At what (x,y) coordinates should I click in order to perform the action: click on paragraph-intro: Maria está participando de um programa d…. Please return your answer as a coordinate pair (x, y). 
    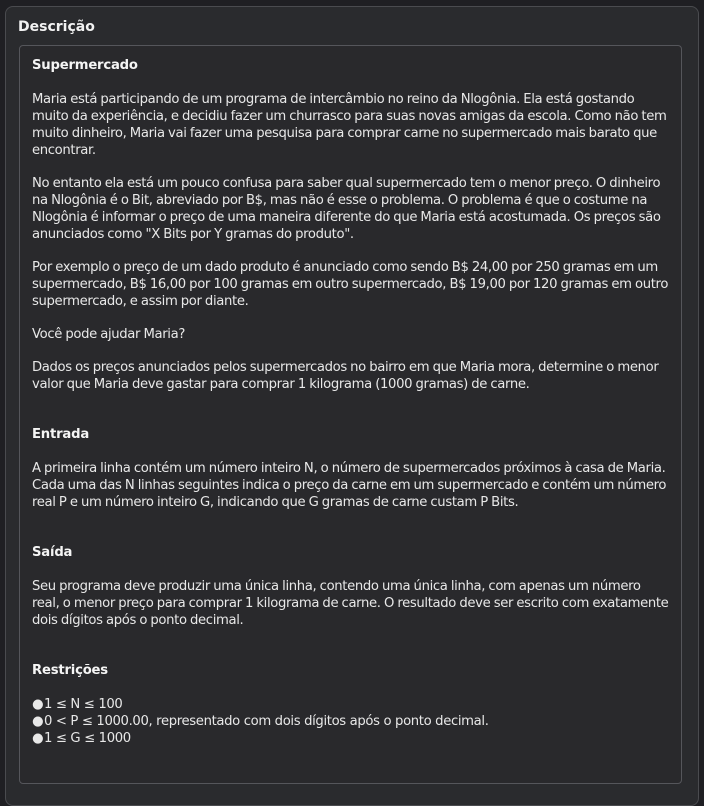
    Looking at the image, I should click on (349, 125).